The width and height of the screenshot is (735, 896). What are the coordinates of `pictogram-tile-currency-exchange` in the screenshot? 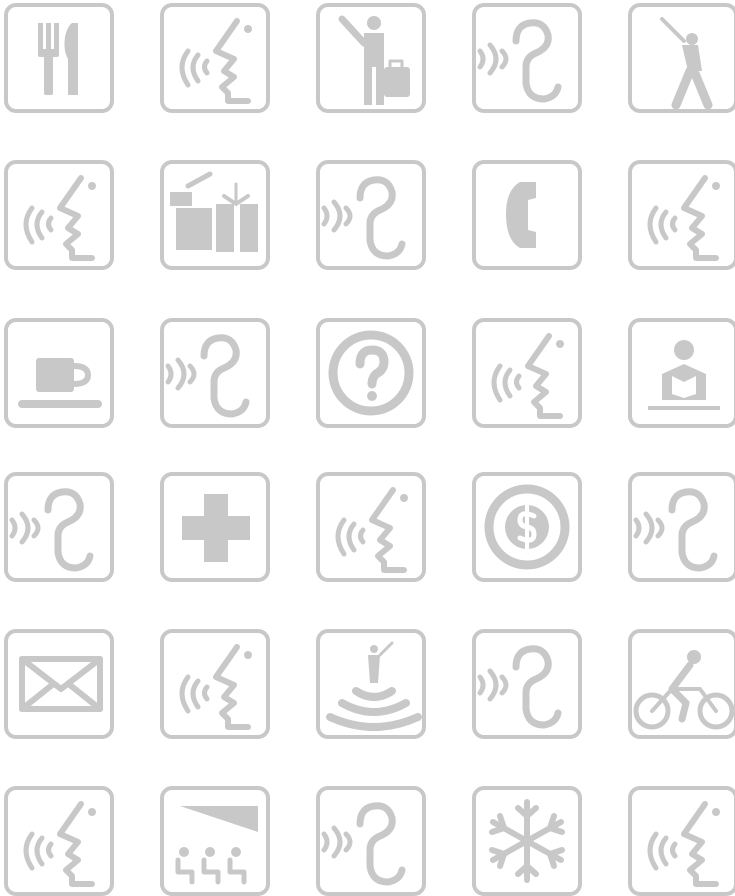 It's located at (527, 527).